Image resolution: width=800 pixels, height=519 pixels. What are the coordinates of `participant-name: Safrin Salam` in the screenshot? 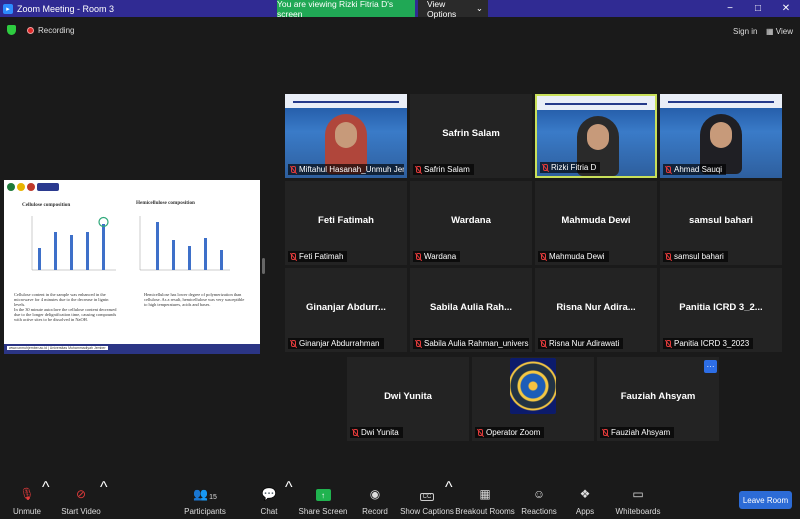 It's located at (447, 169).